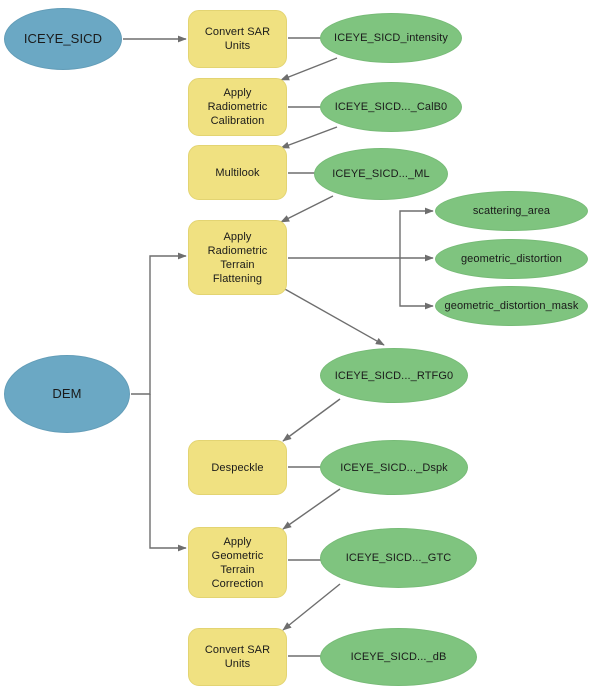 Image resolution: width=590 pixels, height=695 pixels. Describe the element at coordinates (159, 323) in the screenshot. I see `edge-dem-to-terrain-flattening` at that location.